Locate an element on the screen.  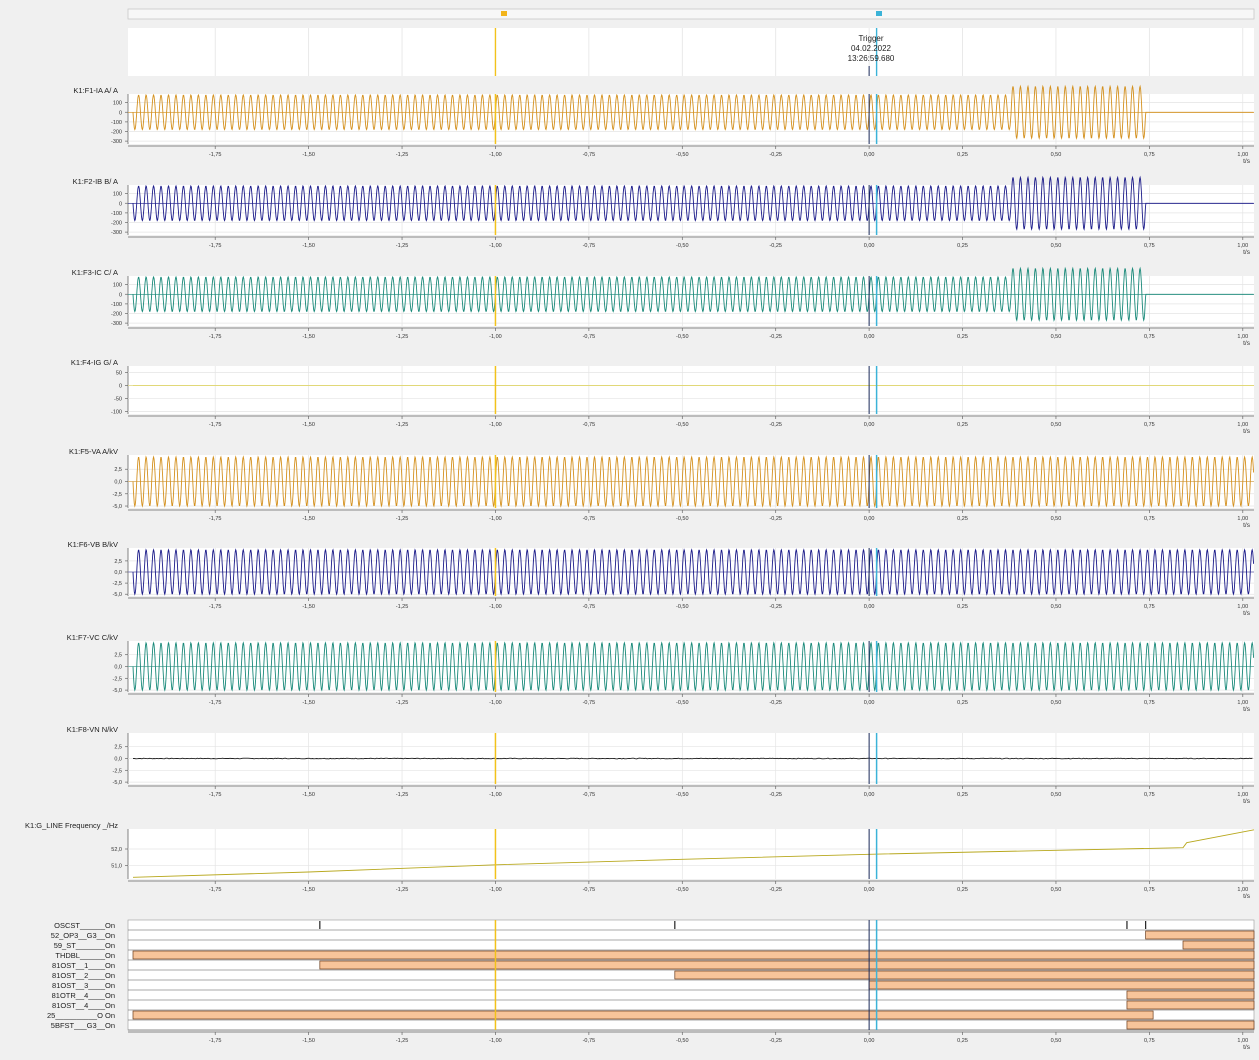
y-tick-label: -50 is located at coordinates (118, 399).